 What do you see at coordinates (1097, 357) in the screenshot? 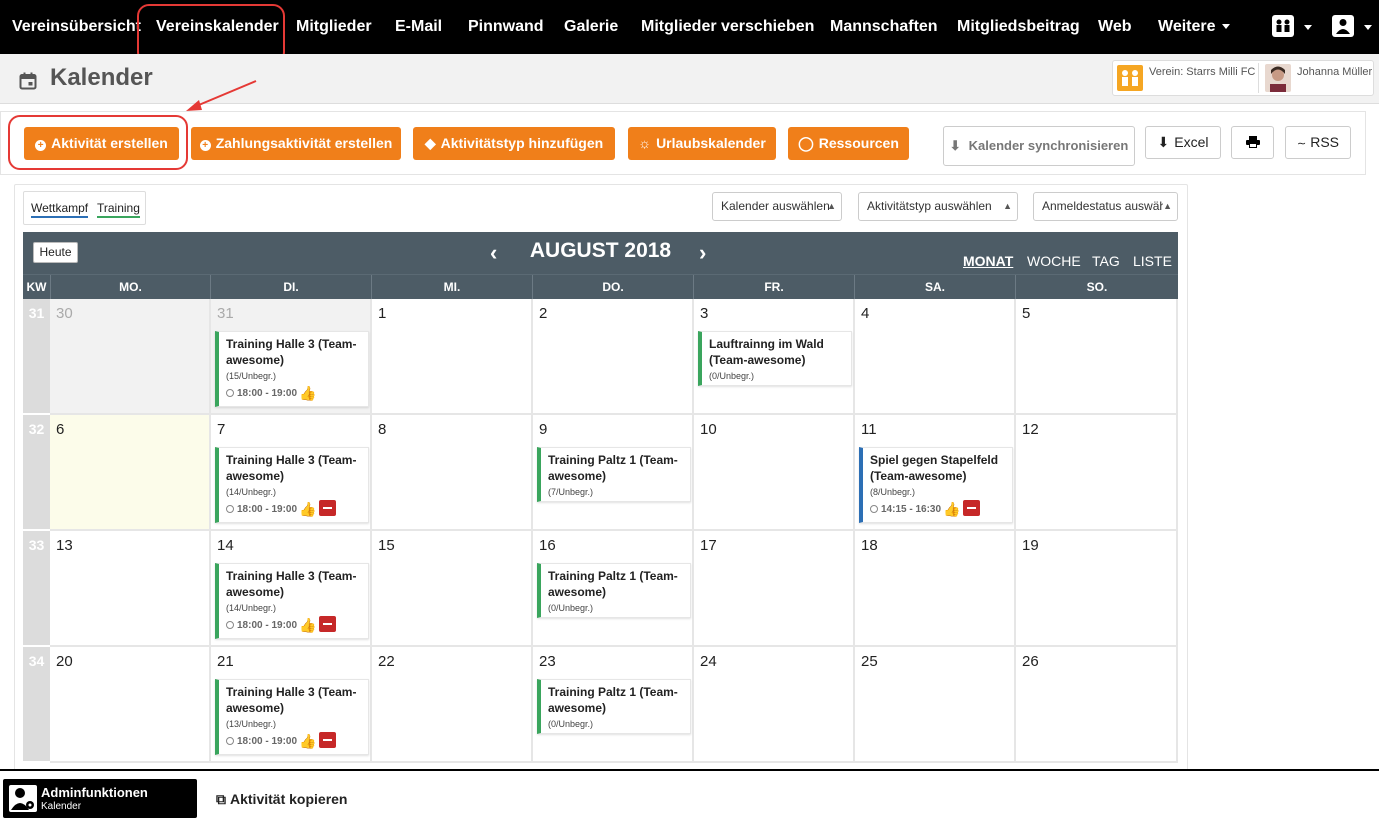
I see `day-cell: 5` at bounding box center [1097, 357].